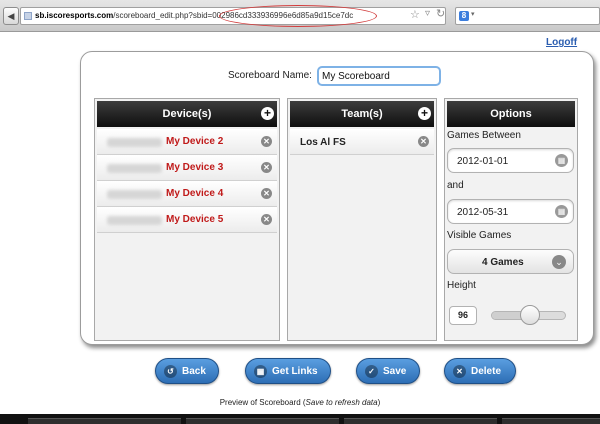 The height and width of the screenshot is (424, 600). Describe the element at coordinates (371, 371) in the screenshot. I see `check-icon: ✓` at that location.